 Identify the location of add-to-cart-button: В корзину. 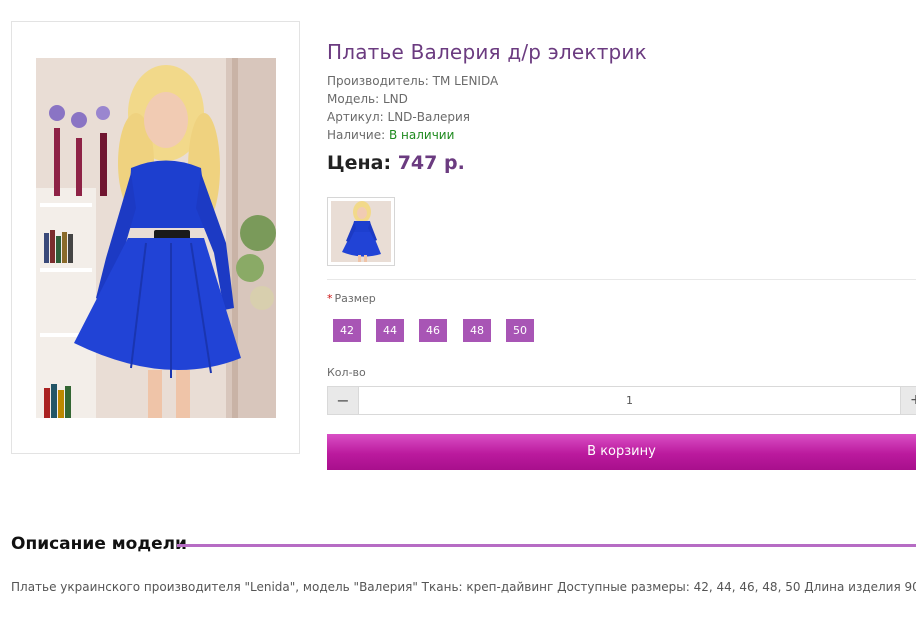
(621, 452).